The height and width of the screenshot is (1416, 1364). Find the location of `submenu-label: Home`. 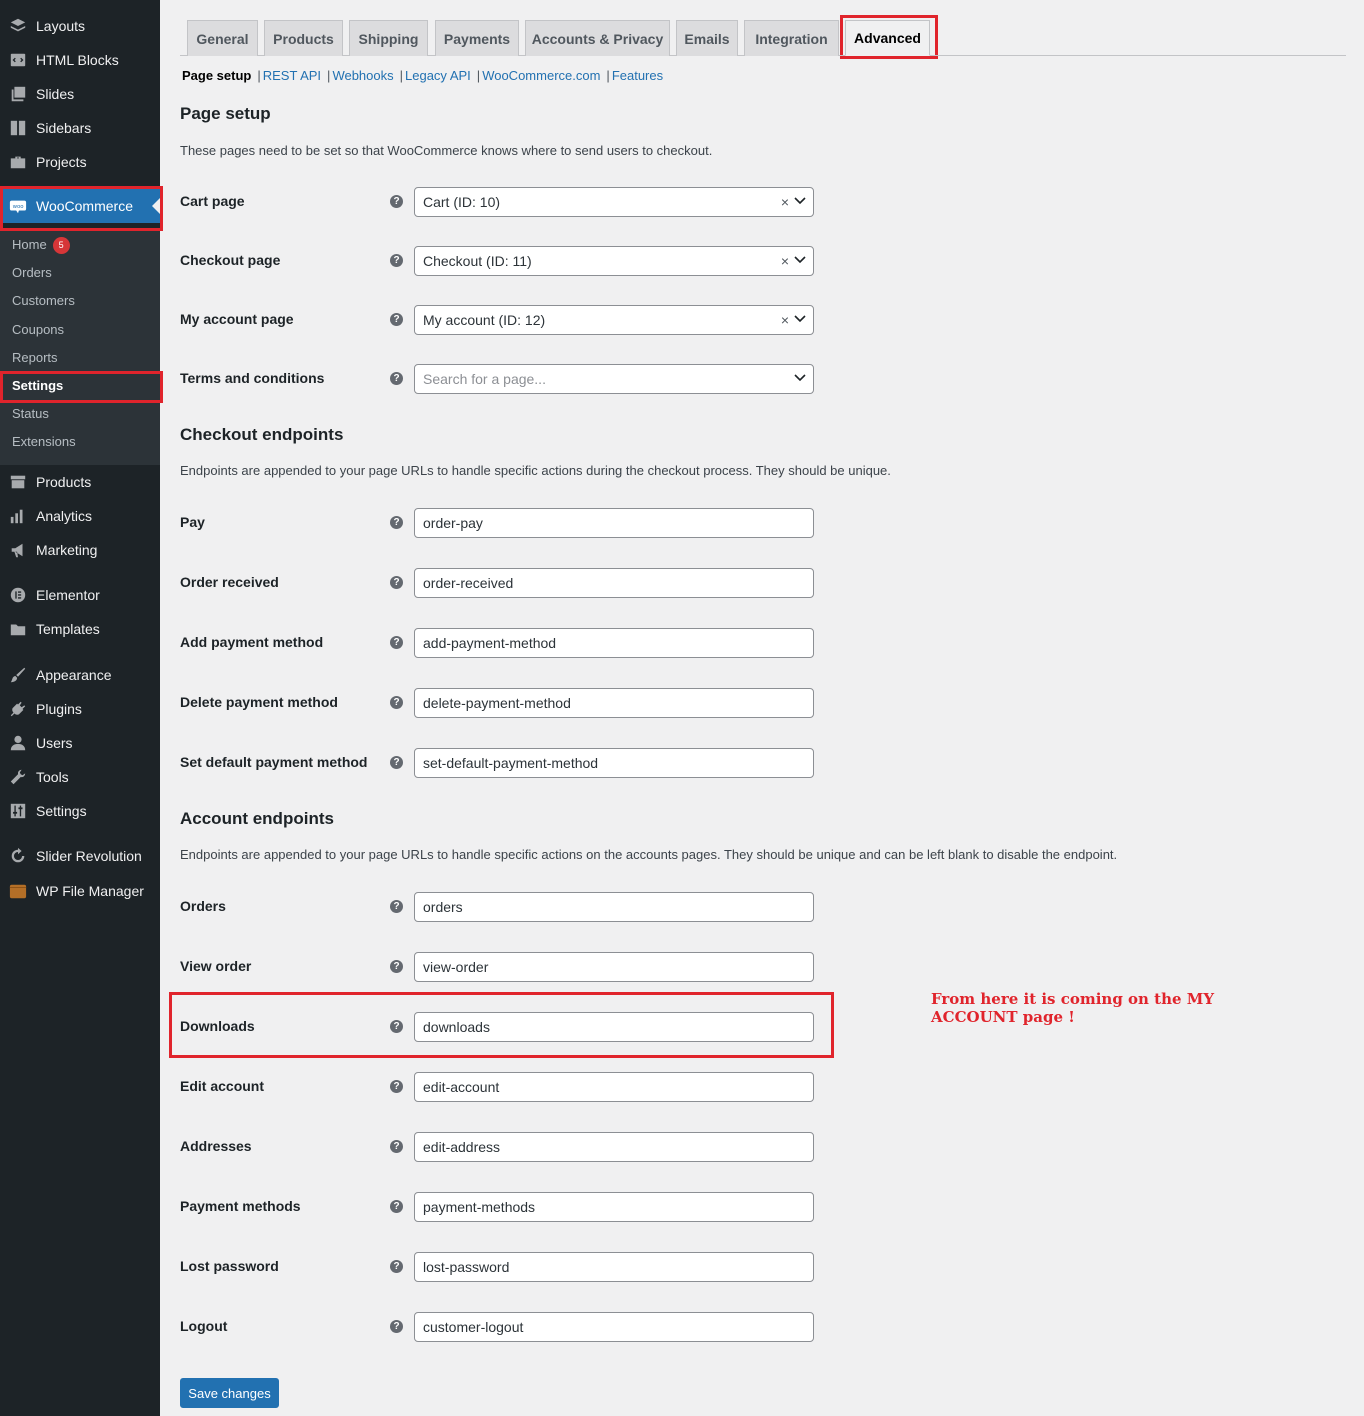

submenu-label: Home is located at coordinates (29, 244).